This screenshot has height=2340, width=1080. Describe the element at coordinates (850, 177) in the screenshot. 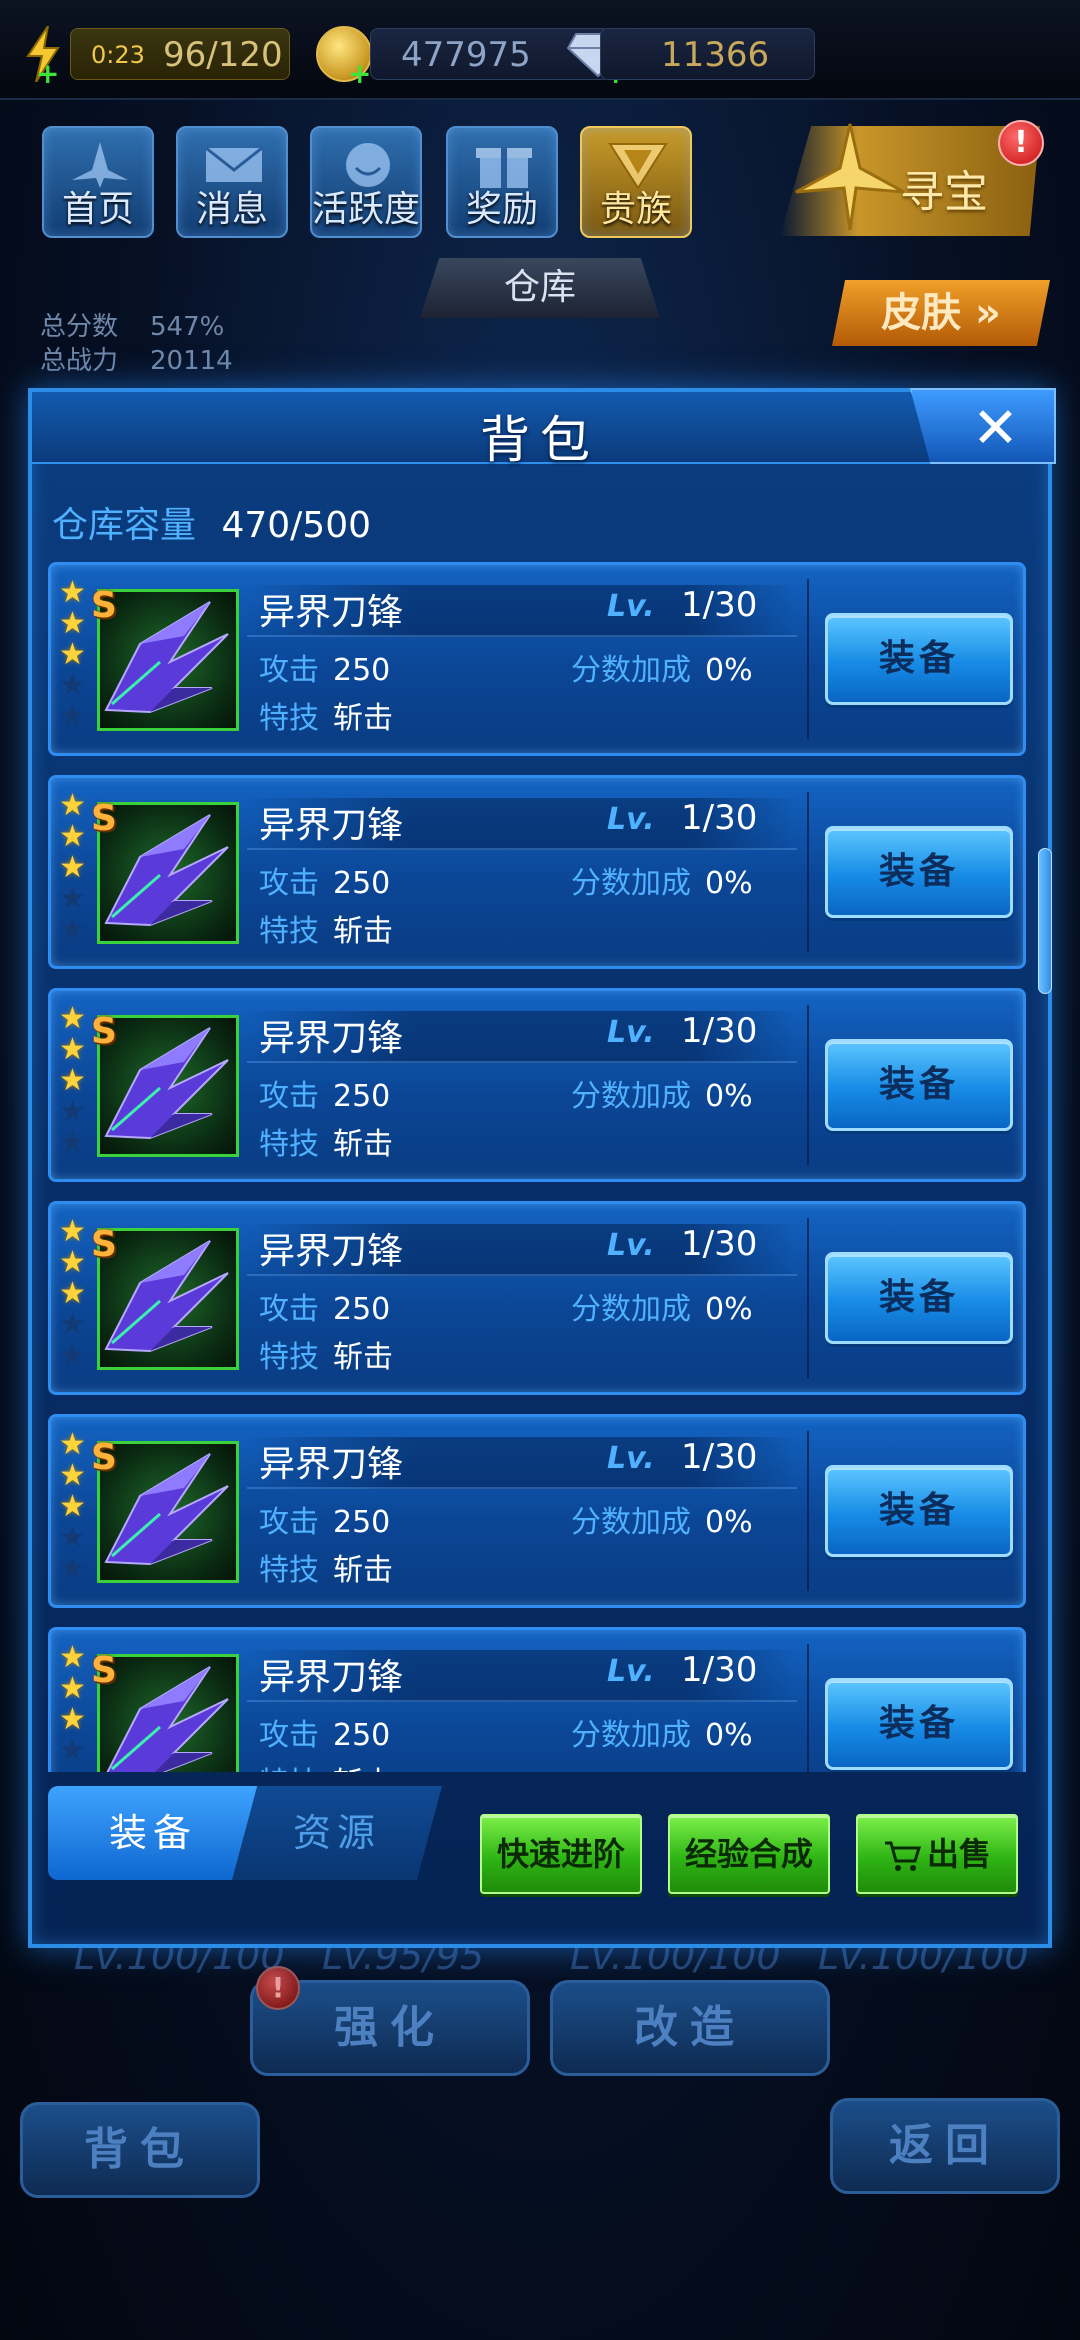

I see `golden-jet-icon` at that location.